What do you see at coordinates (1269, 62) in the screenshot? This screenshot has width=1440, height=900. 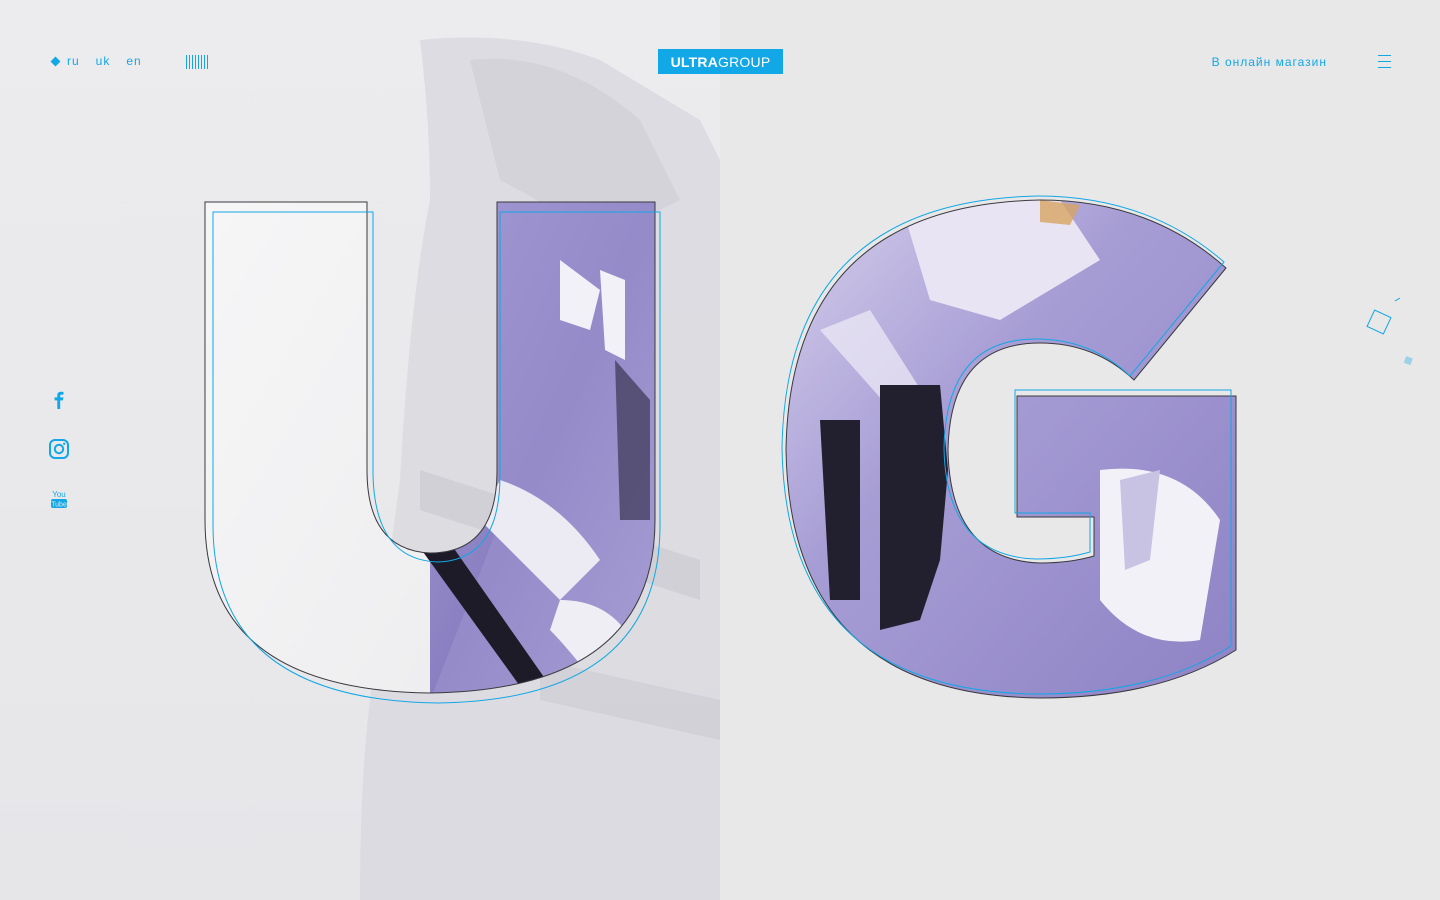 I see `online-shop-link: В онлайн магазин` at bounding box center [1269, 62].